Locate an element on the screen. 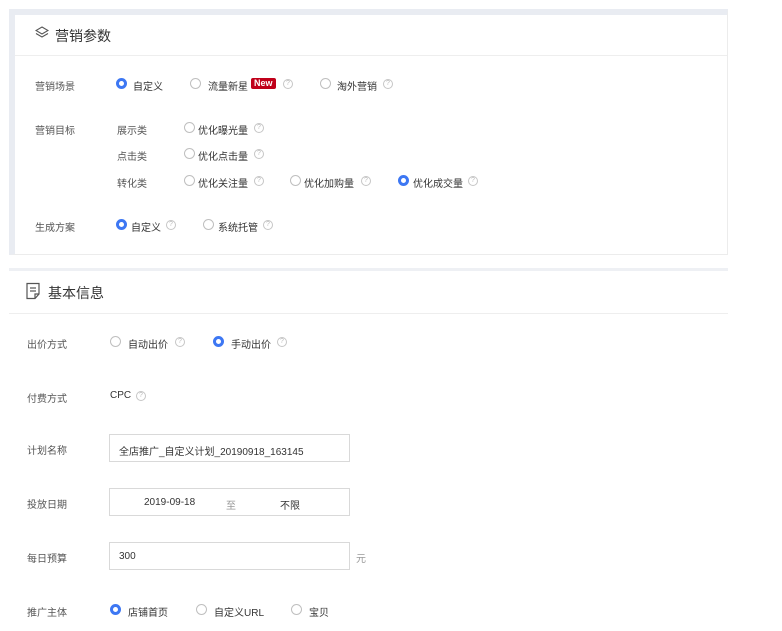 The width and height of the screenshot is (782, 631). new-badge: New is located at coordinates (263, 83).